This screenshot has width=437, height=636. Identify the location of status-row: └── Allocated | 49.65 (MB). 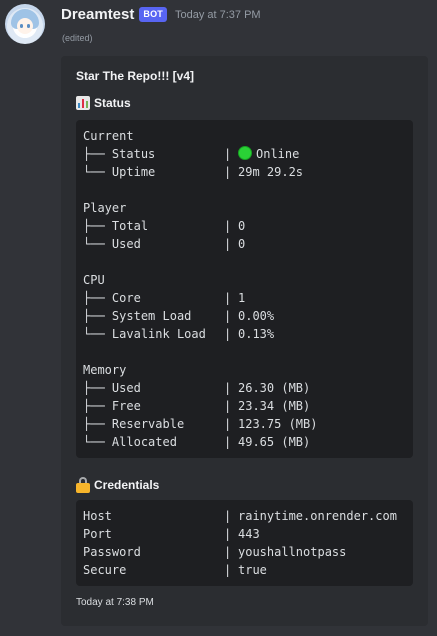
(244, 442).